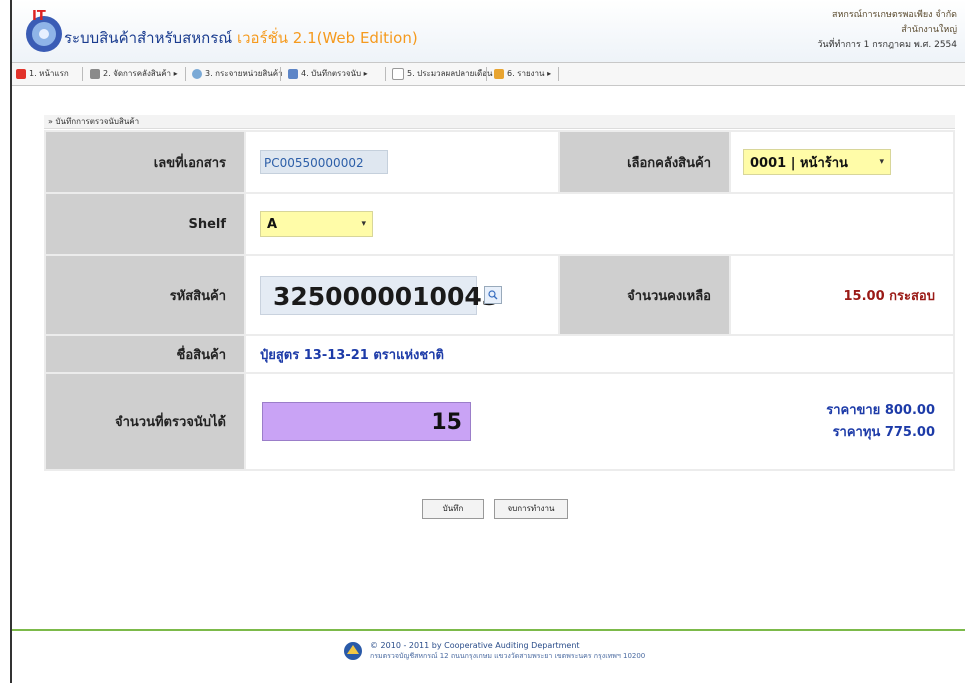 The height and width of the screenshot is (683, 965). I want to click on menu-item-warehouse: 2. จัดการคลังสินค้า ▸, so click(134, 74).